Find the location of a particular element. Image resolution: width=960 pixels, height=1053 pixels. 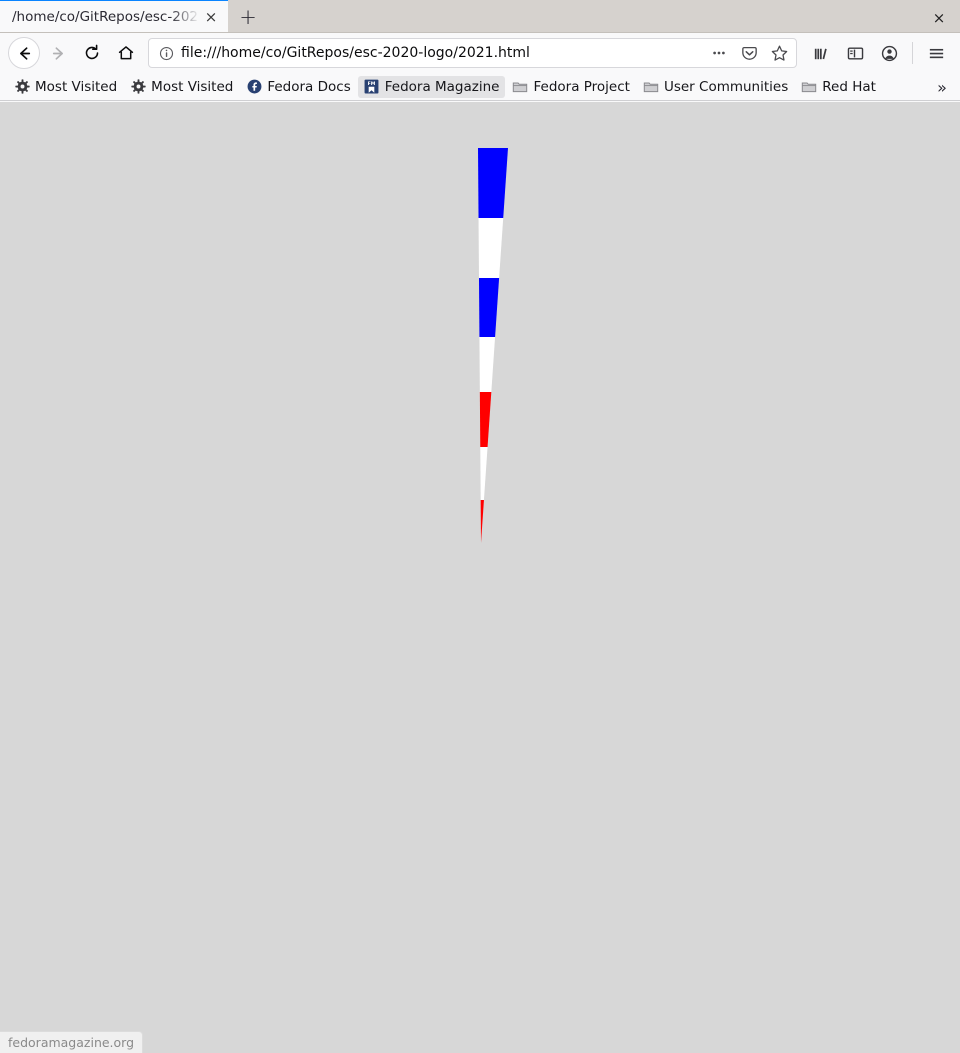

fedora-icon is located at coordinates (254, 87).